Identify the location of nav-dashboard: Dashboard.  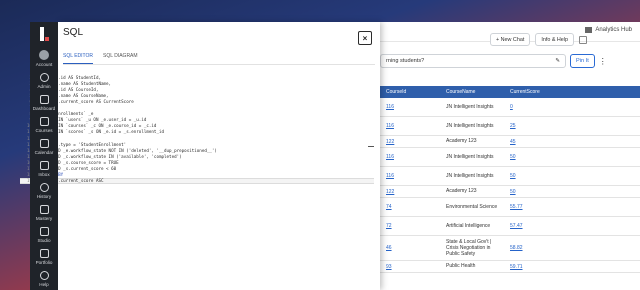
(44, 102).